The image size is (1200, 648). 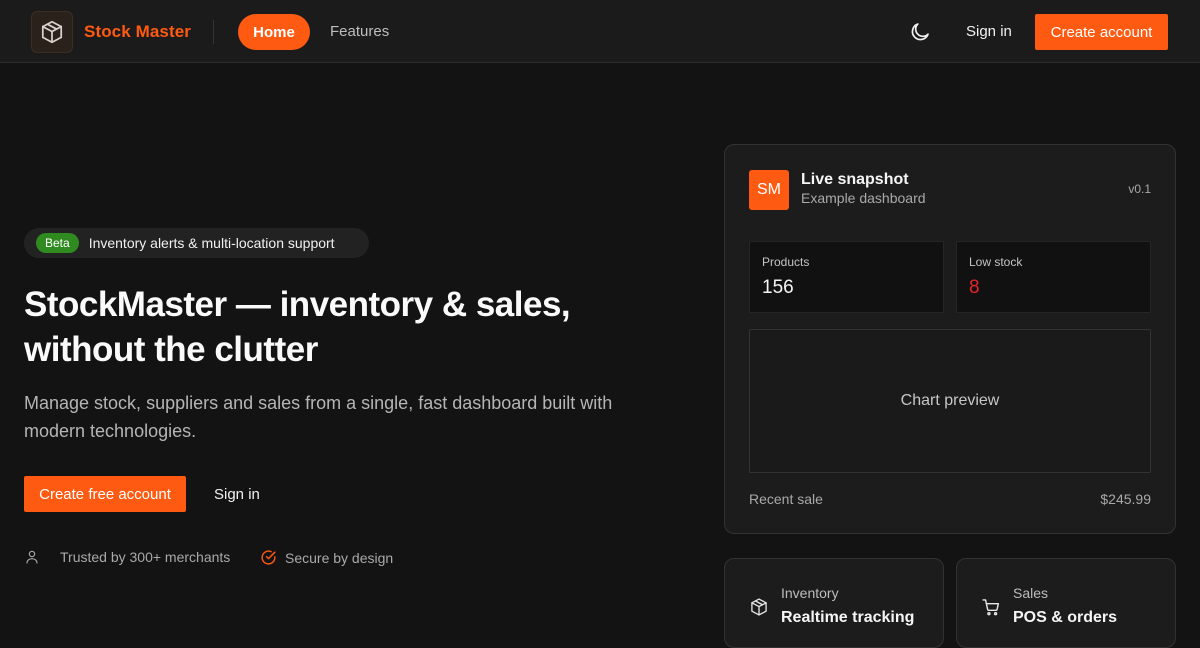 I want to click on chart-preview: Chart preview, so click(x=950, y=401).